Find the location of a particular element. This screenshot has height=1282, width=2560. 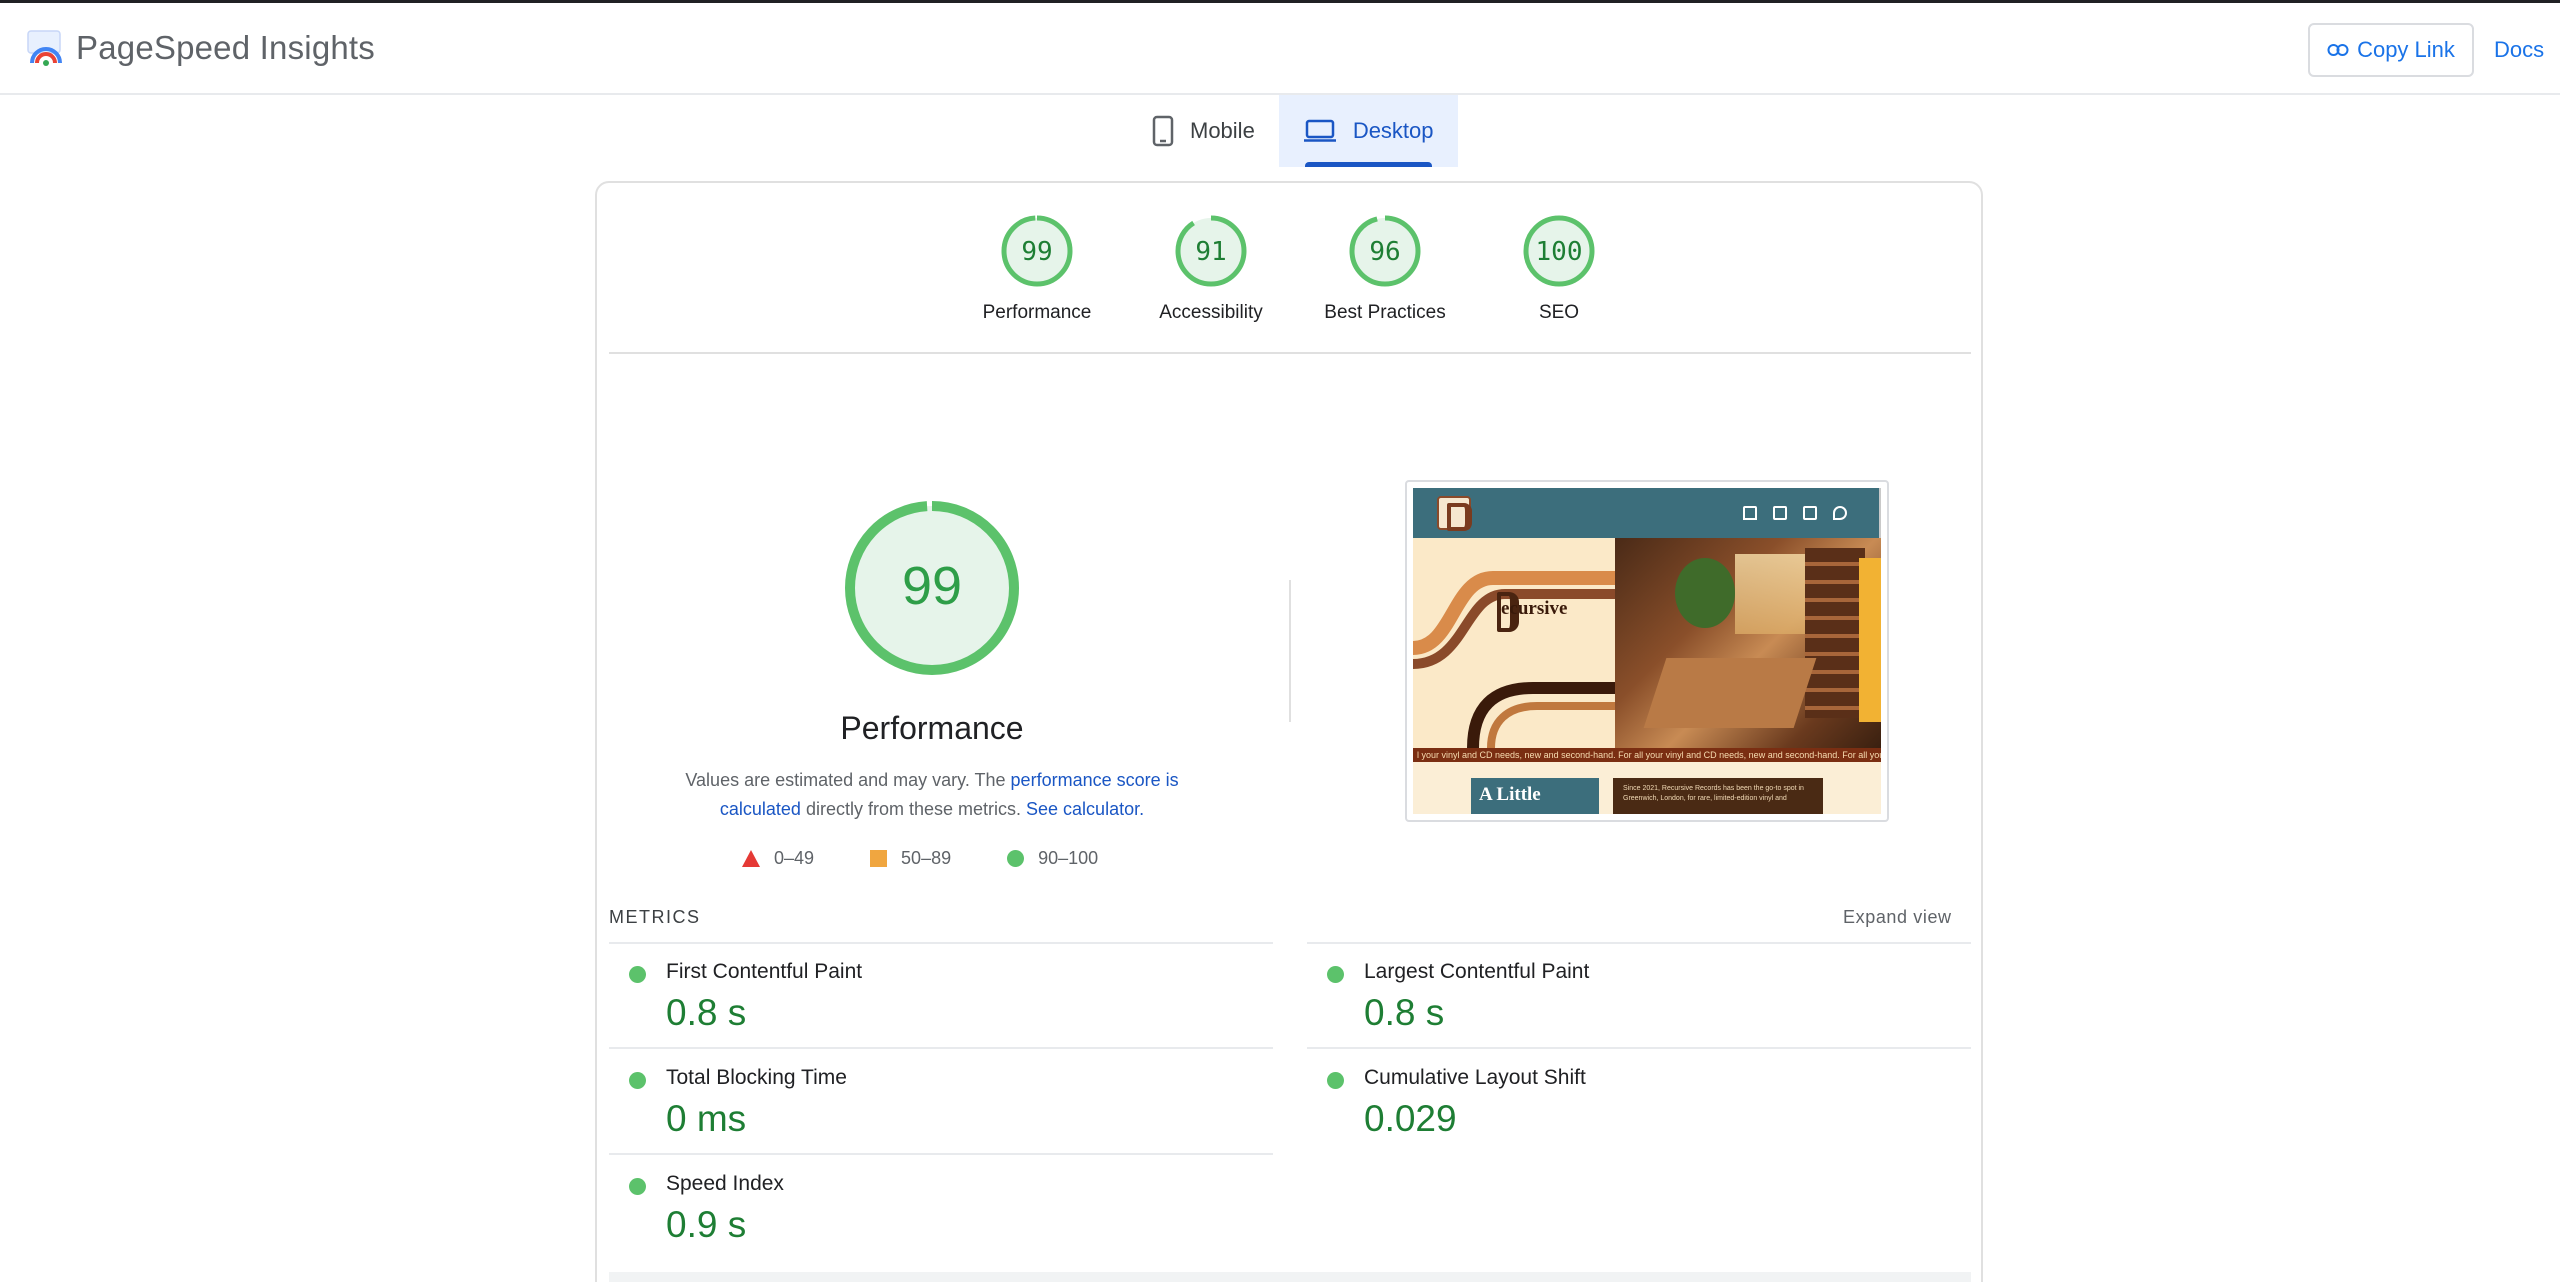

site-hero-photo is located at coordinates (1748, 643).